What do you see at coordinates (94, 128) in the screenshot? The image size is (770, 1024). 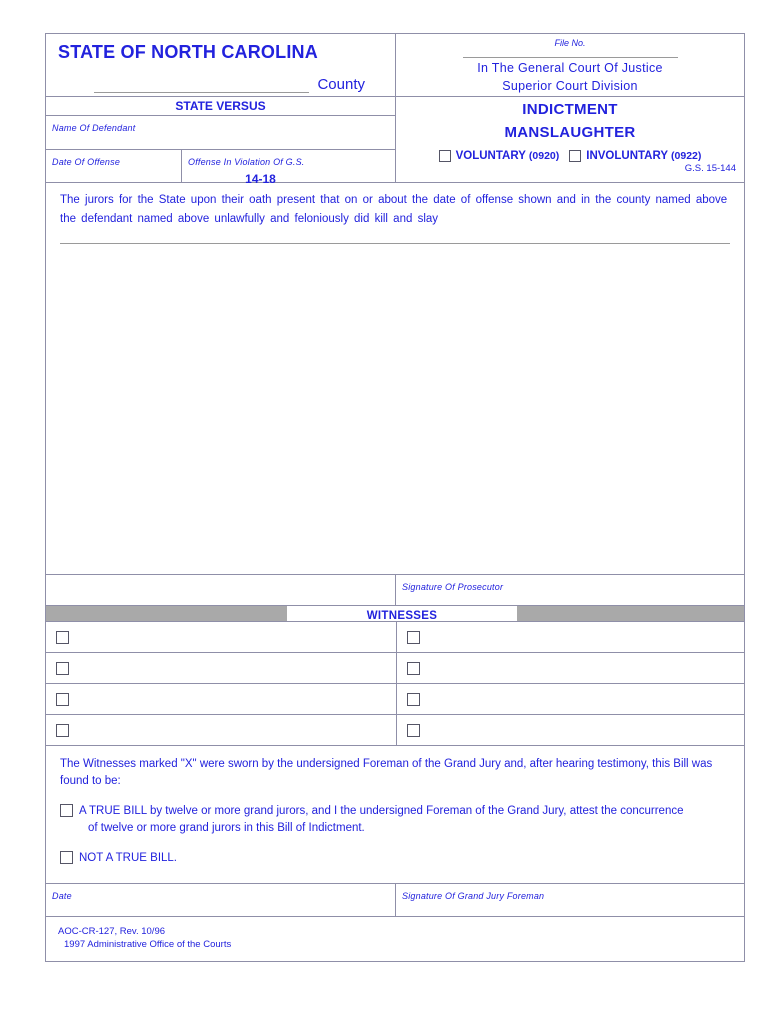 I see `defendant-name-label: Name Of Defendant` at bounding box center [94, 128].